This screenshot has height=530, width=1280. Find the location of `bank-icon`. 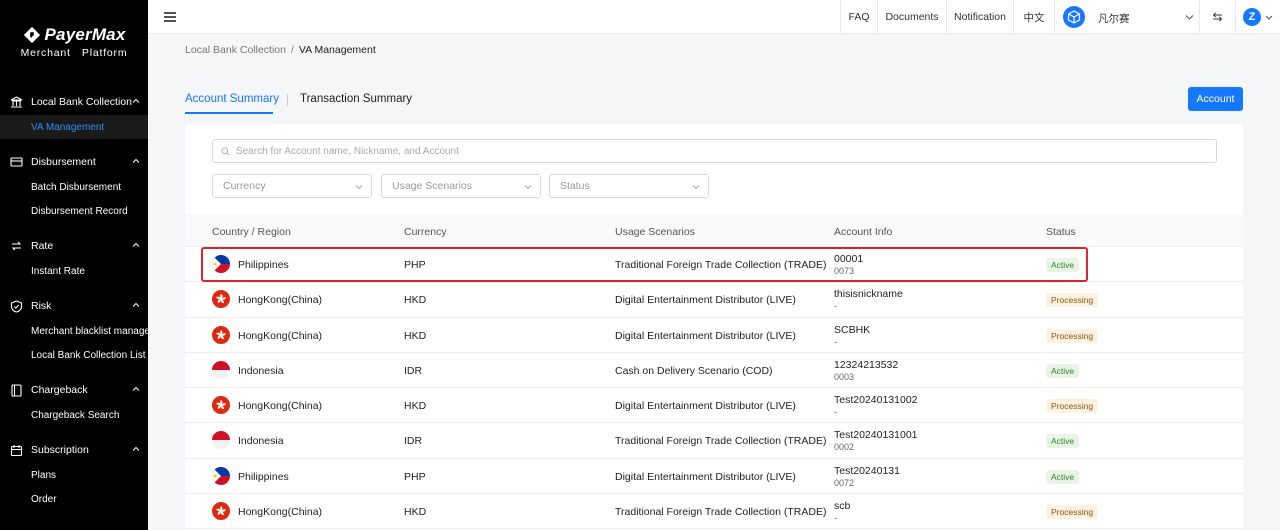

bank-icon is located at coordinates (16, 102).